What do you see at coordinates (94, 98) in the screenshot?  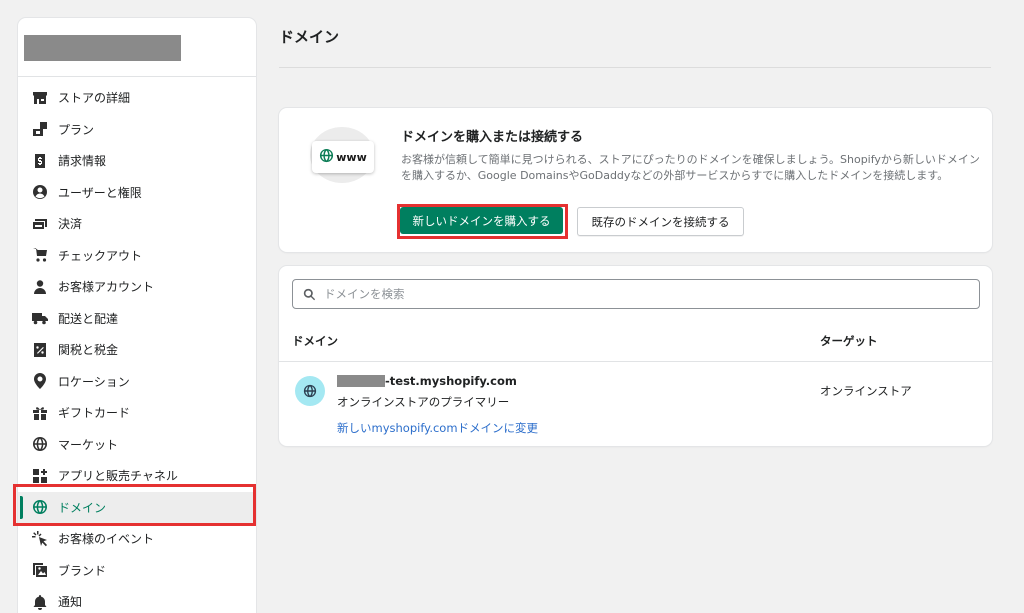 I see `sidebar-item-label: ストアの詳細` at bounding box center [94, 98].